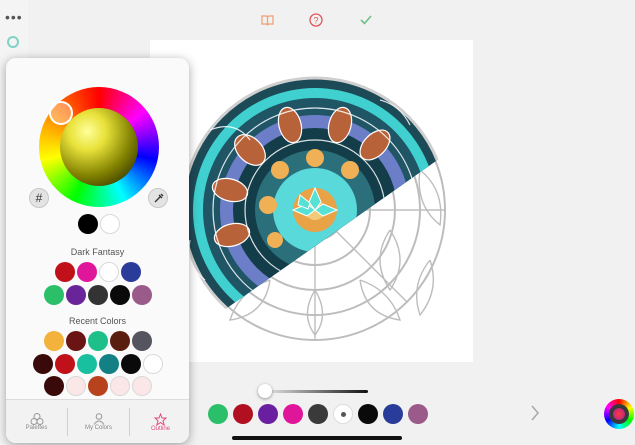  I want to click on tab-my-colors-label: My Colors, so click(98, 428).